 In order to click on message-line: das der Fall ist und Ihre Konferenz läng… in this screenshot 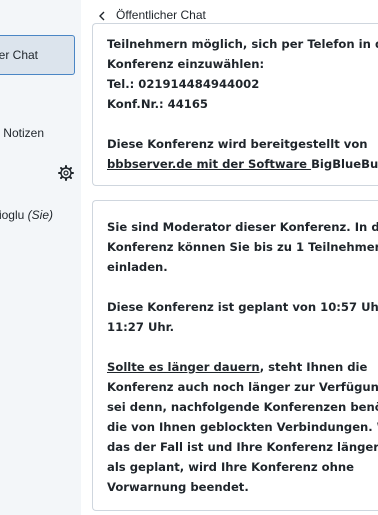, I will do `click(242, 447)`.